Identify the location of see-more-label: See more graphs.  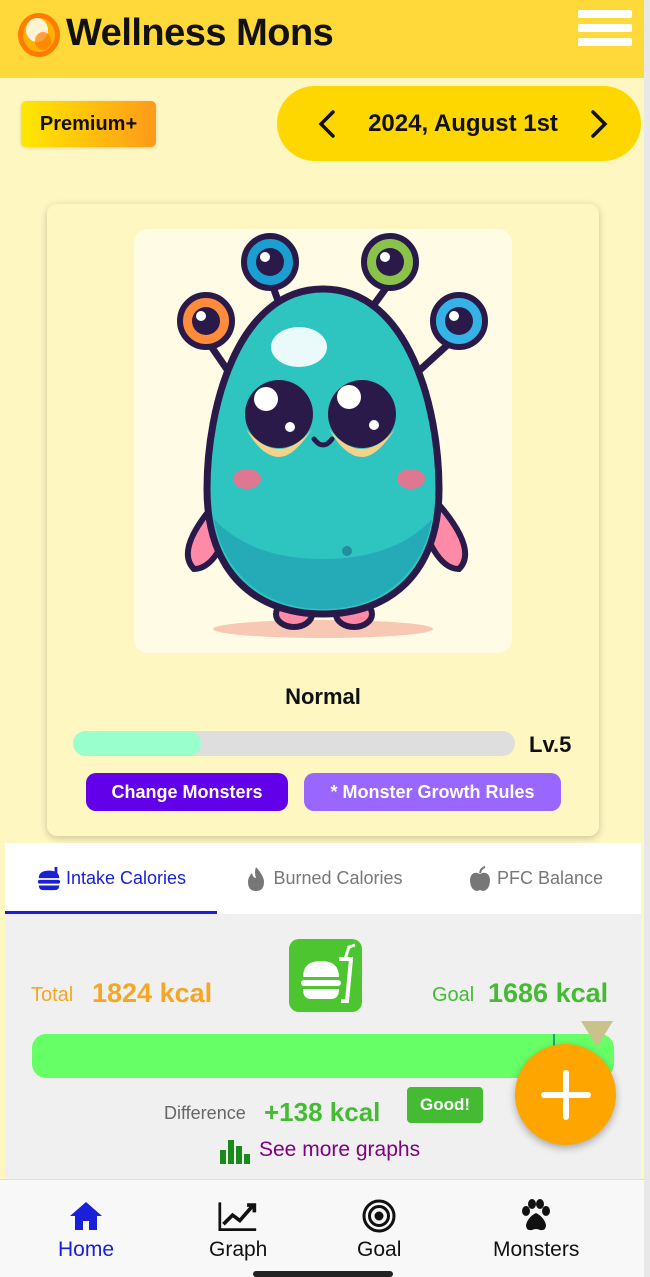
(340, 1149).